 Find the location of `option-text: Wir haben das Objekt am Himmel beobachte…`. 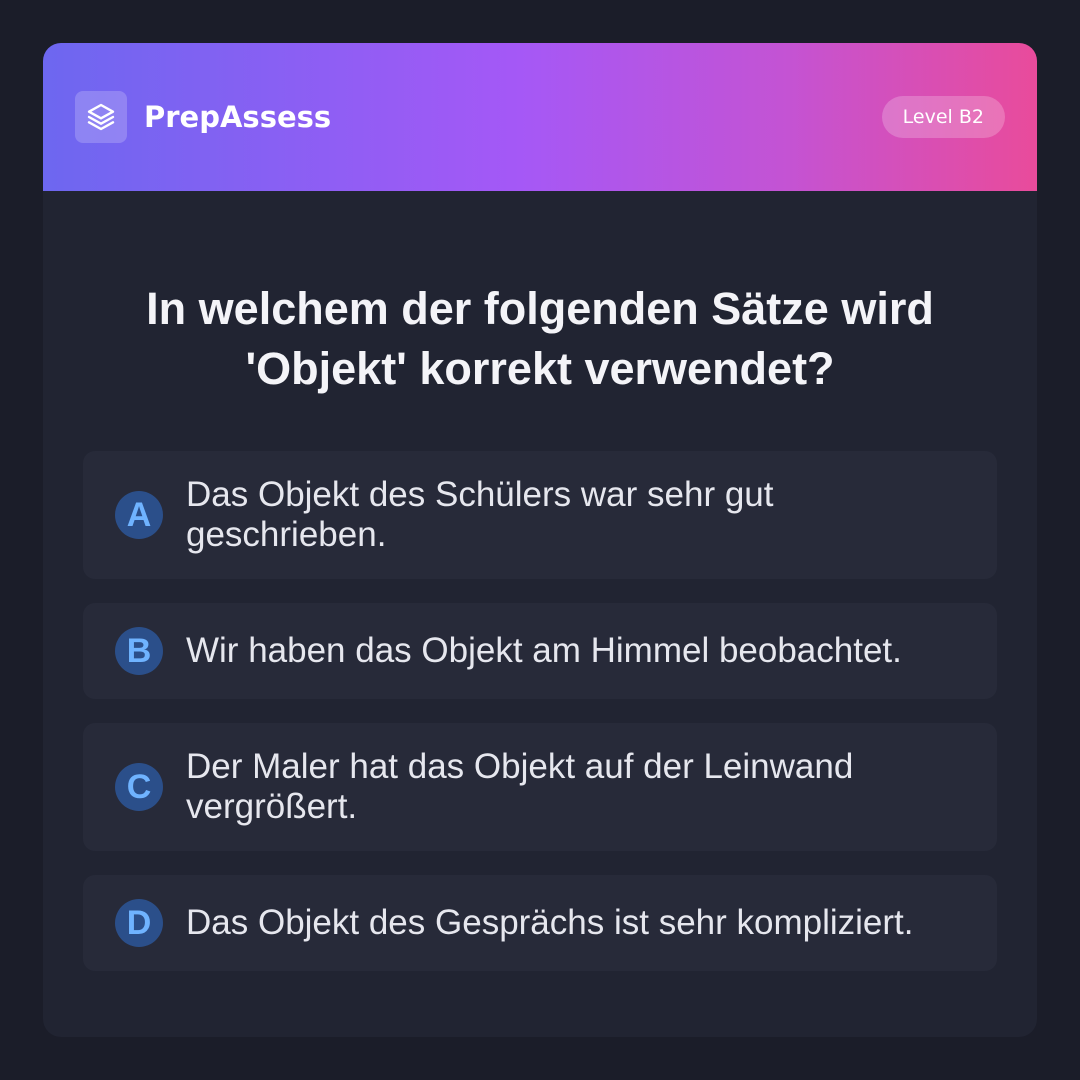

option-text: Wir haben das Objekt am Himmel beobachte… is located at coordinates (544, 650).